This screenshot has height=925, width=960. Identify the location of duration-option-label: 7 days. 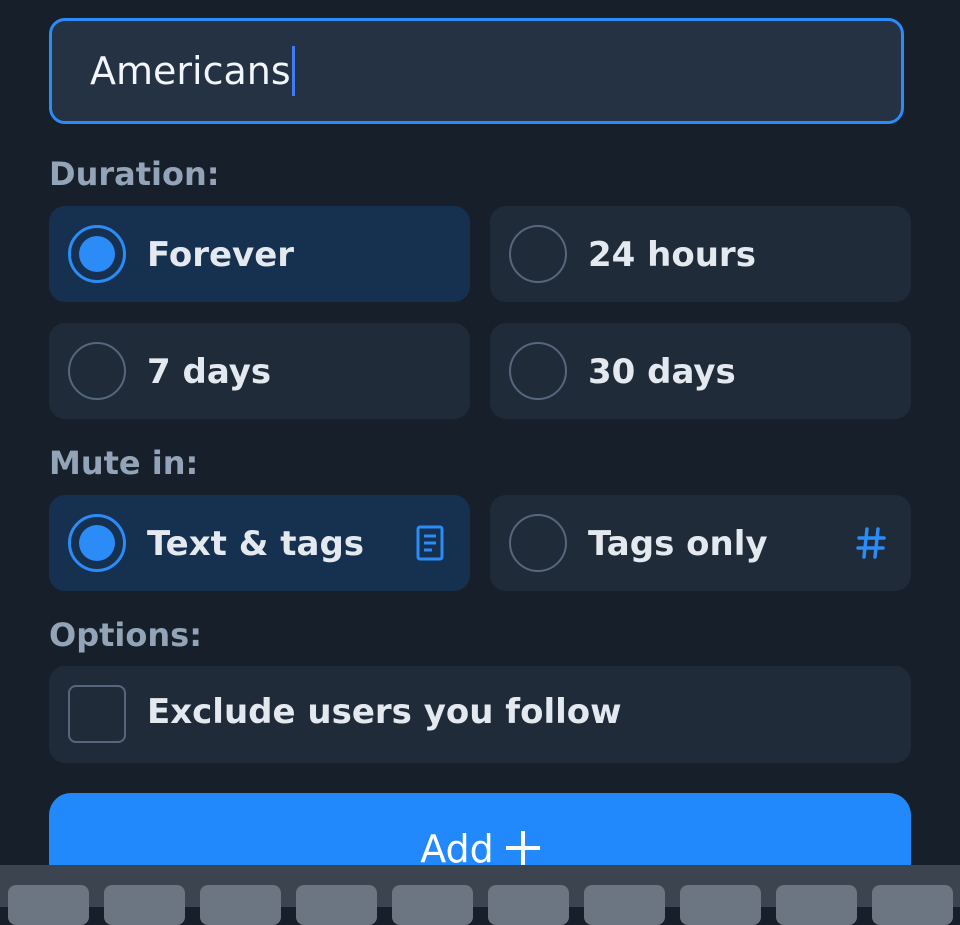
(209, 372).